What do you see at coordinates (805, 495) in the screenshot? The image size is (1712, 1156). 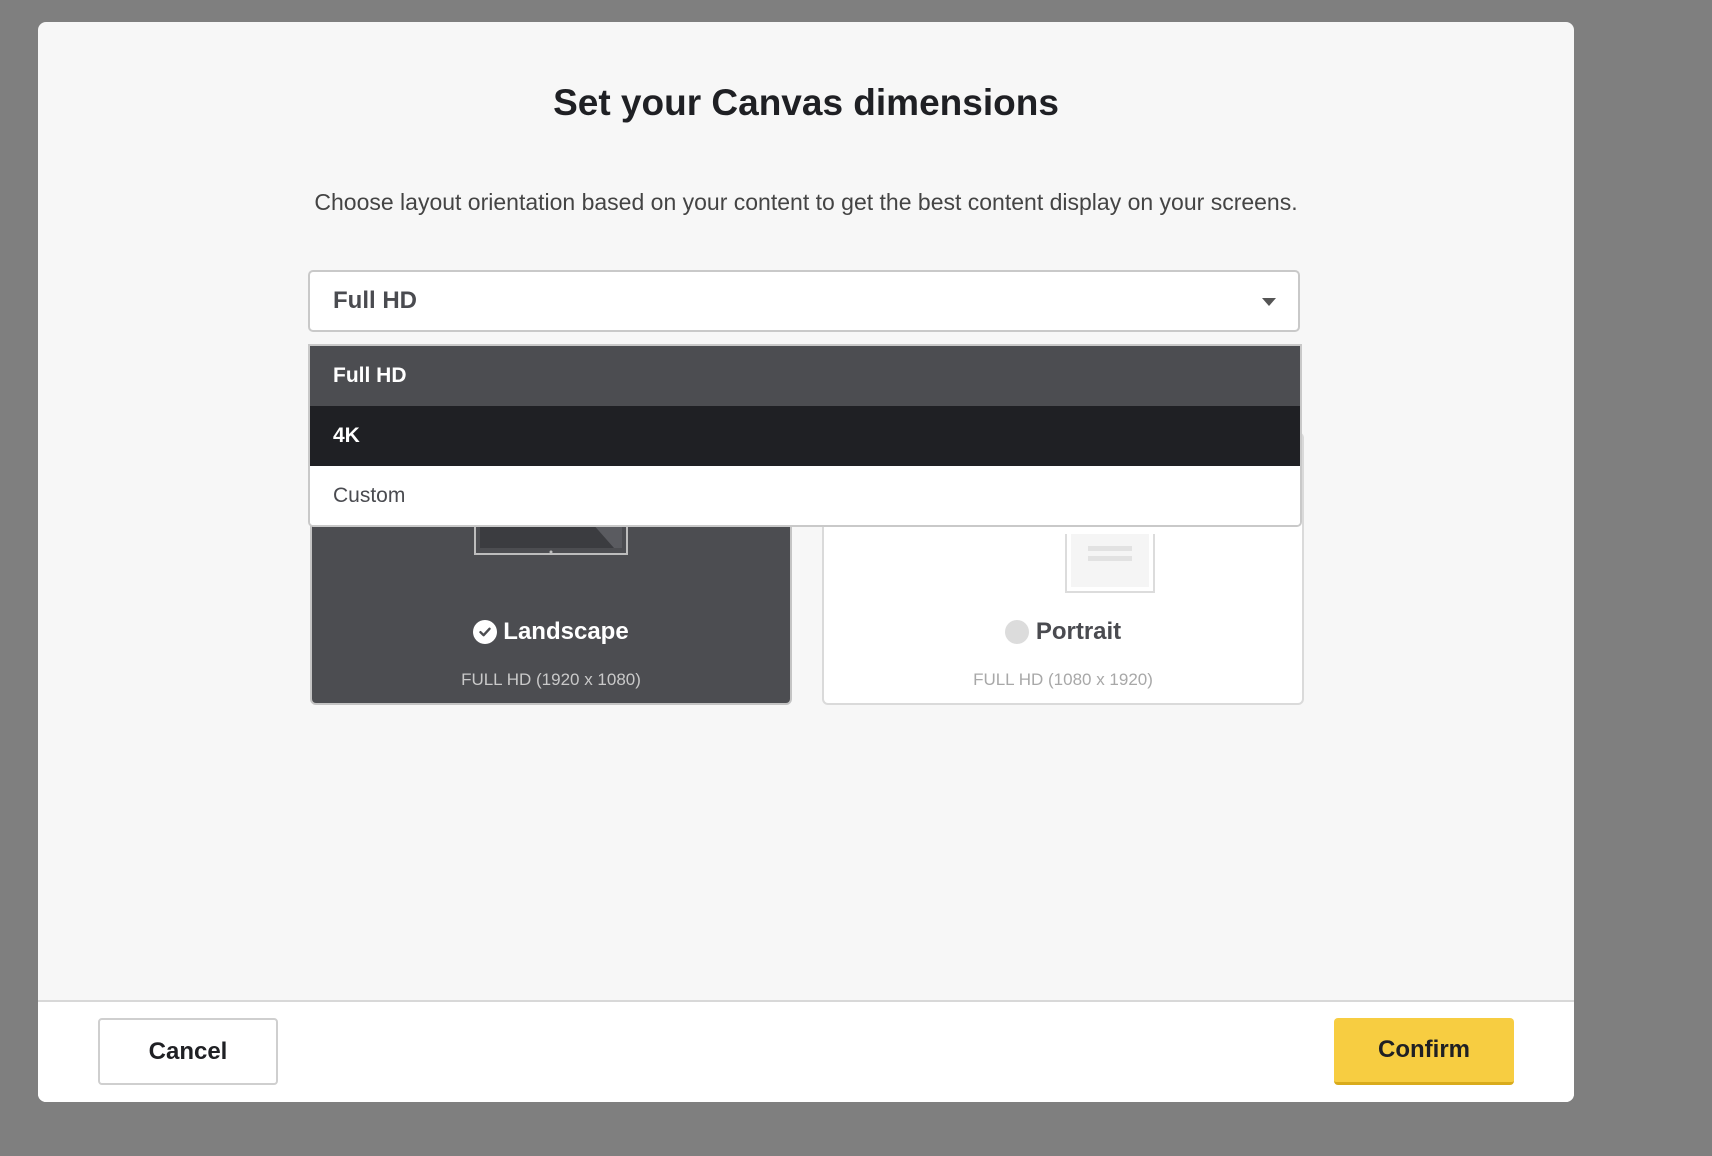 I see `resolution-option-custom: Custom` at bounding box center [805, 495].